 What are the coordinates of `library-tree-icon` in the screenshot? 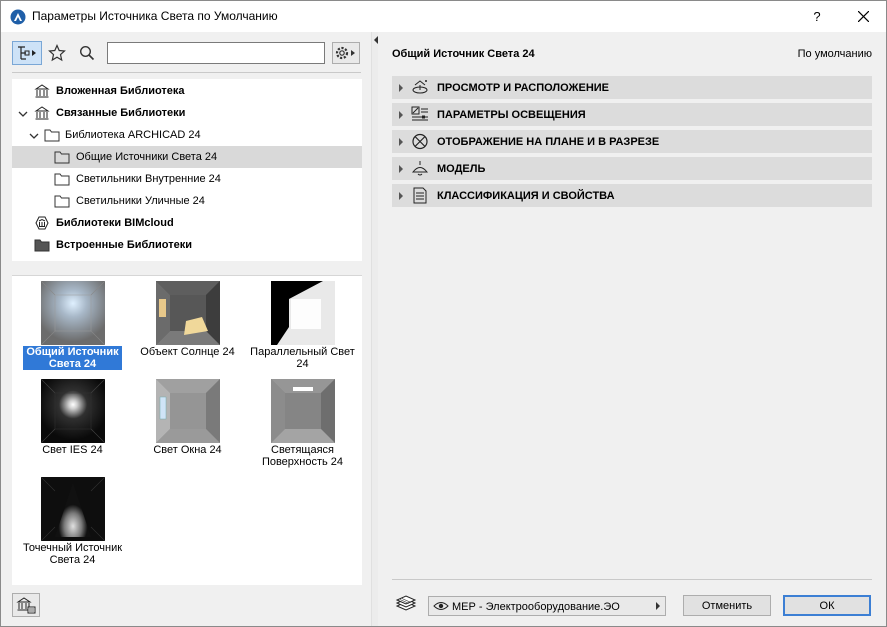 It's located at (27, 53).